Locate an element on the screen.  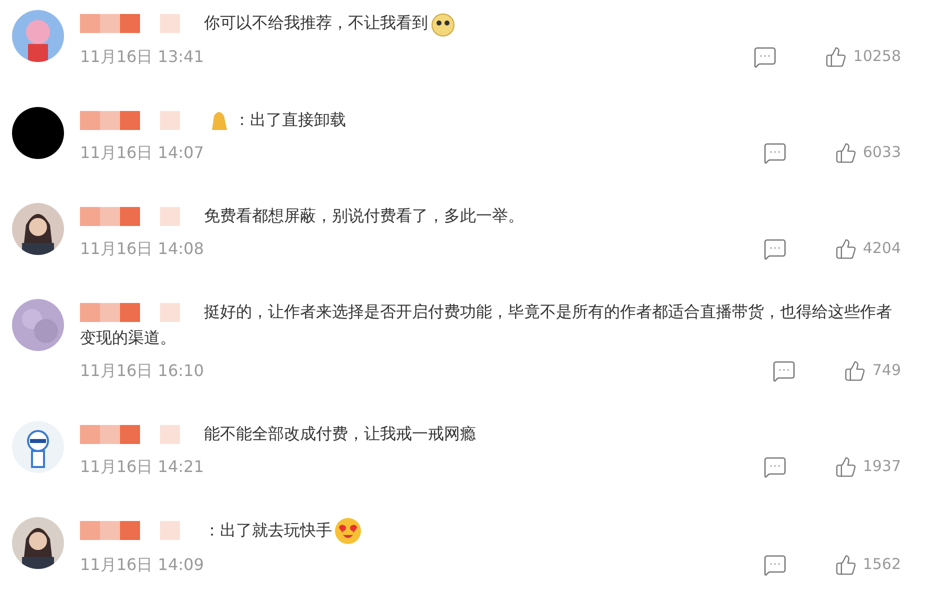
comment-text: ：出了就去玩快手 is located at coordinates (490, 530).